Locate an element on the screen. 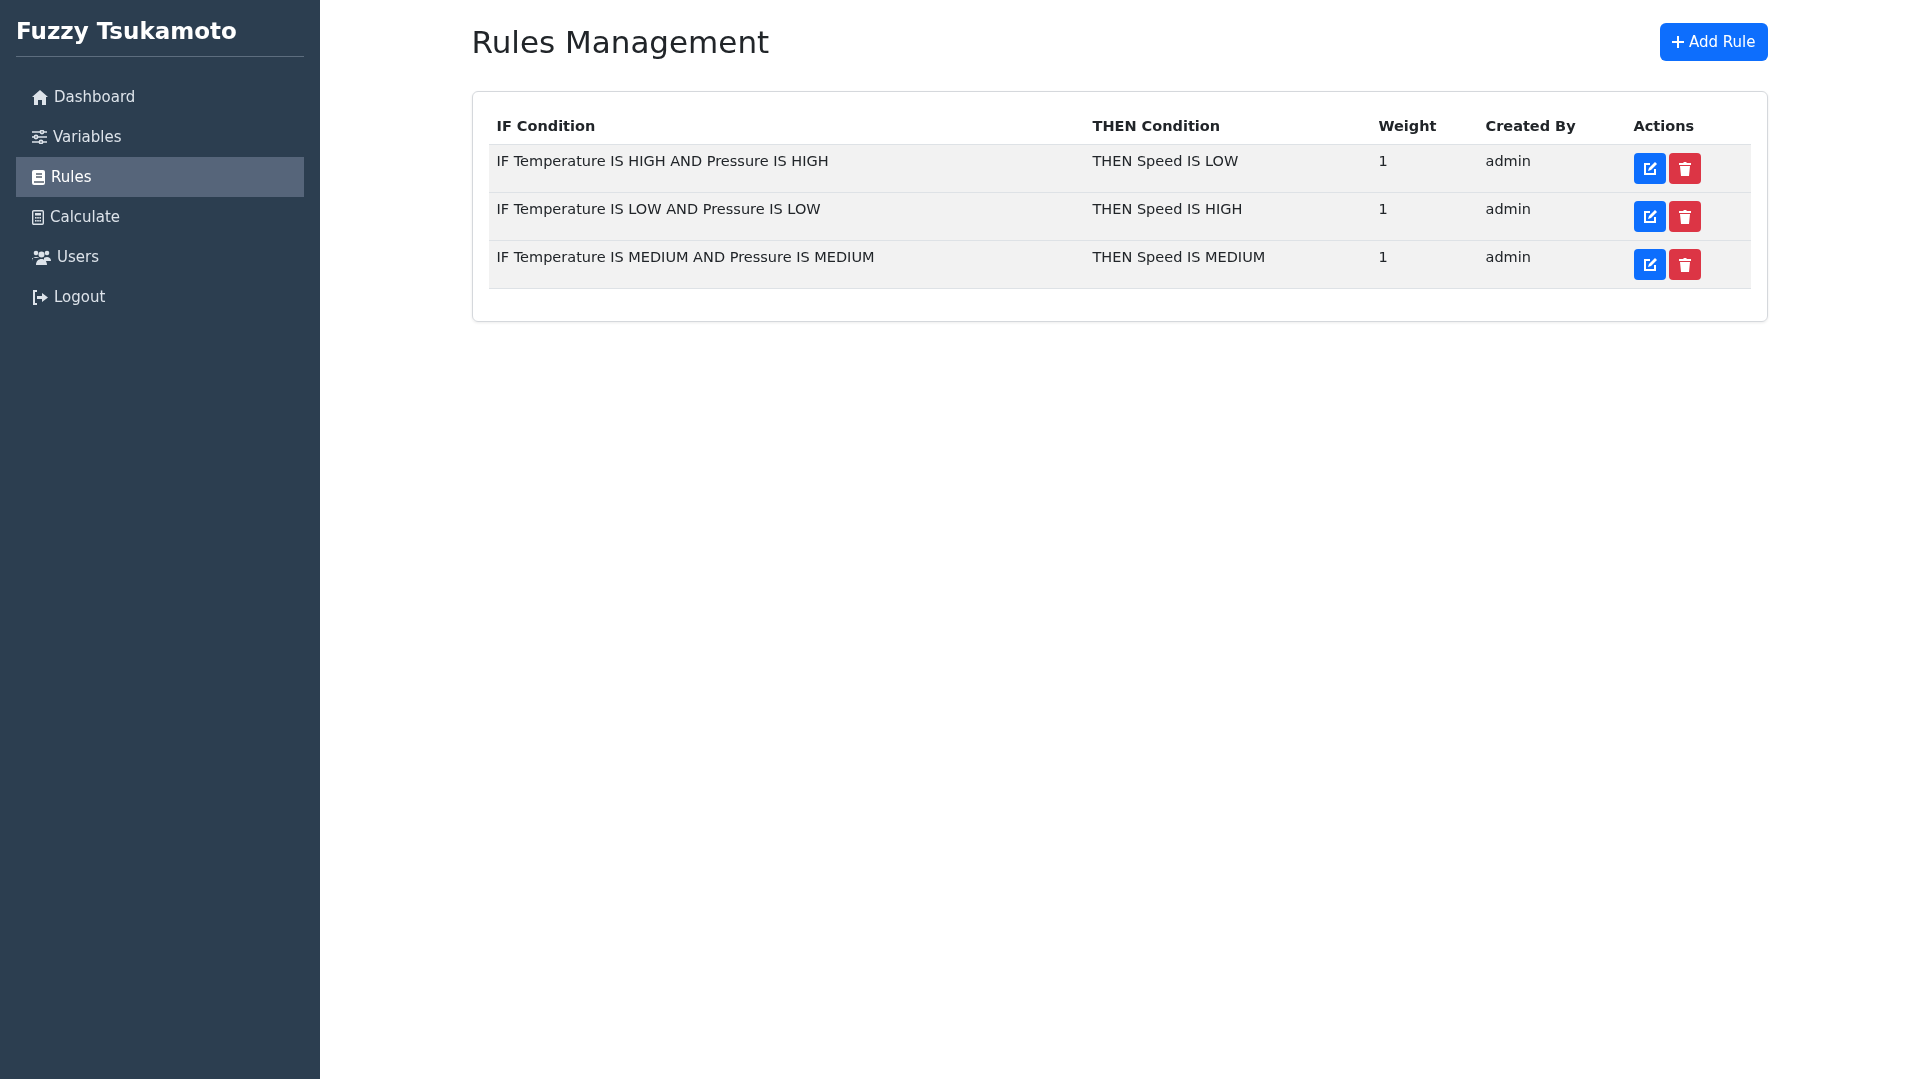 The image size is (1919, 1079). column-header: Weight is located at coordinates (1424, 126).